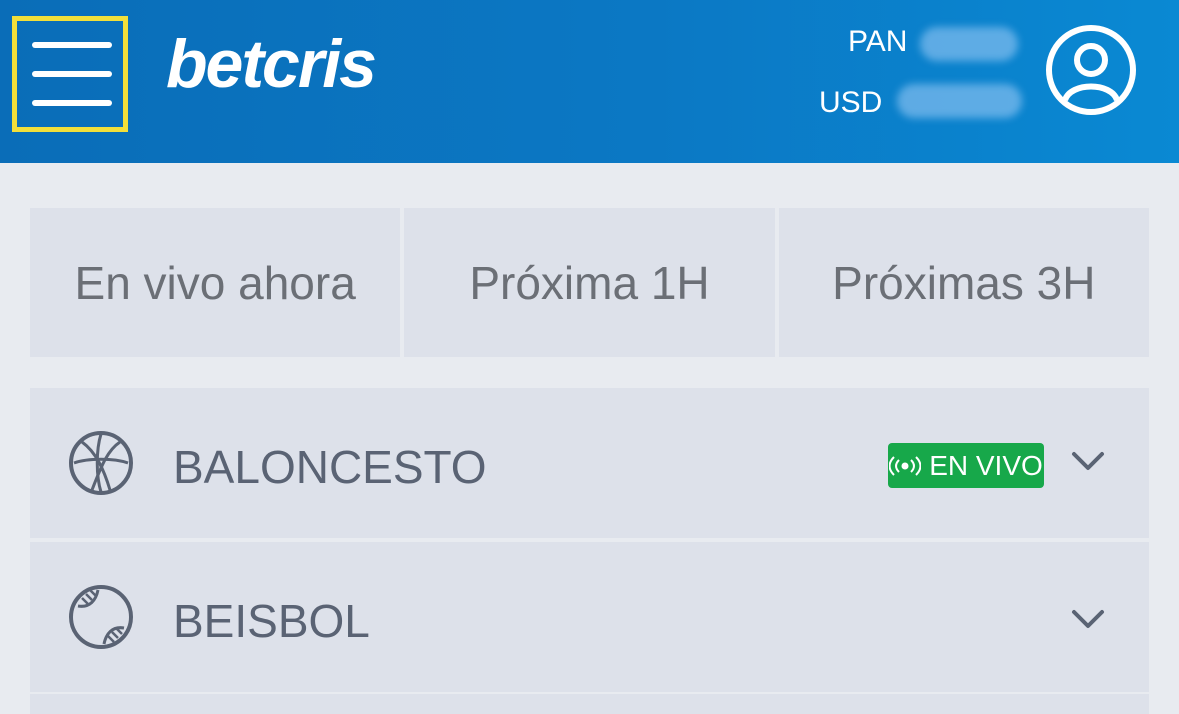  What do you see at coordinates (72, 45) in the screenshot?
I see `hamburger-menu-icon` at bounding box center [72, 45].